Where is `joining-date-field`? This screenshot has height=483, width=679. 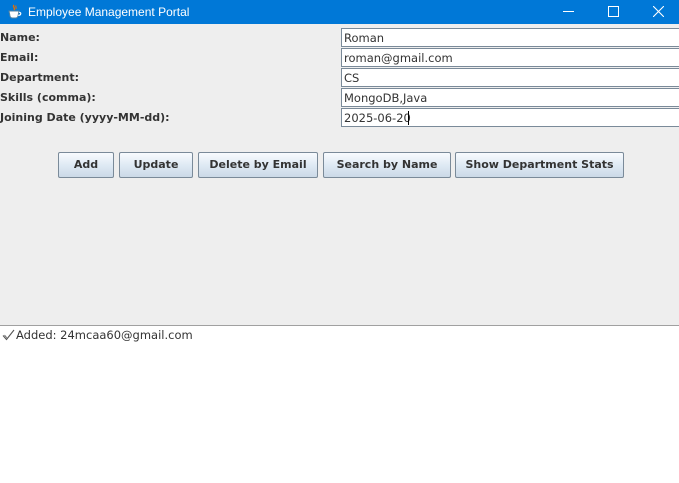
joining-date-field is located at coordinates (510, 117).